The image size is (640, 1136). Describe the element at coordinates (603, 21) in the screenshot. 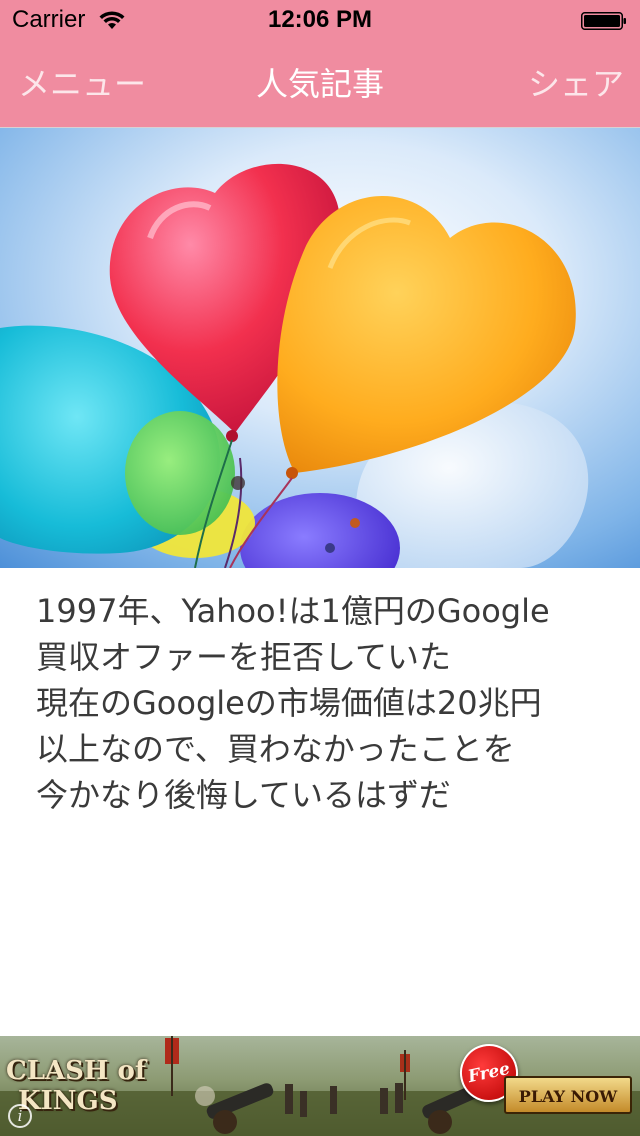

I see `battery-icon` at that location.